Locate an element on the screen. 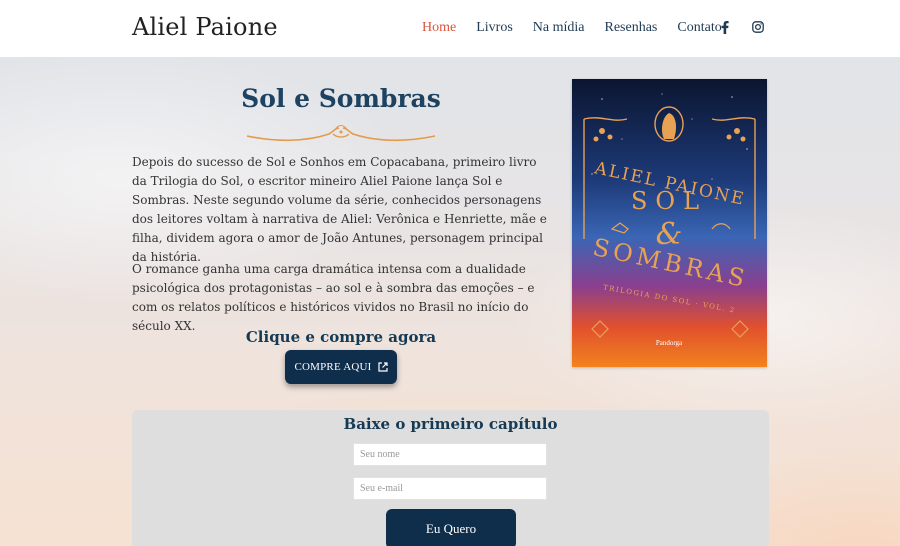 This screenshot has height=546, width=900. nav-na-midia: Na mídia is located at coordinates (559, 28).